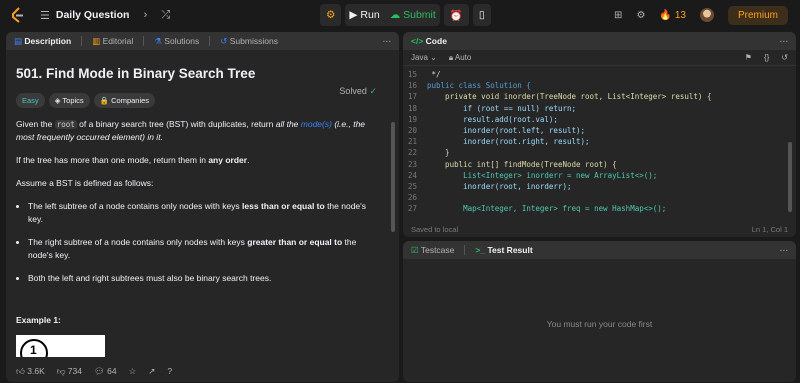 The image size is (800, 383). I want to click on lock-icon: 🔒︎, so click(451, 57).